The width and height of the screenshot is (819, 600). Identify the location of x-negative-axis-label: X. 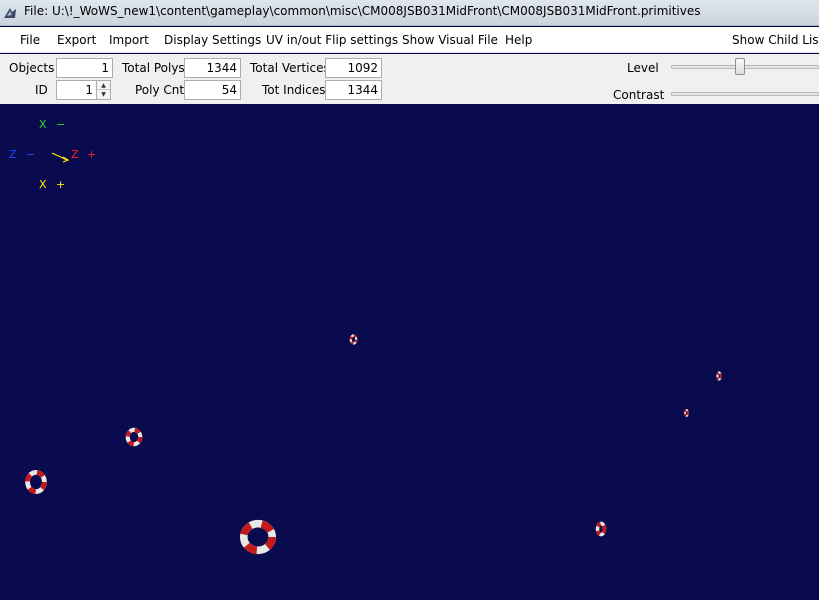
(43, 124).